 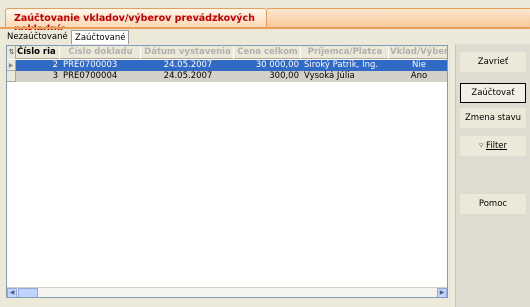 I want to click on col-header-vklad-vyber: Vklad/Výber, so click(x=418, y=52).